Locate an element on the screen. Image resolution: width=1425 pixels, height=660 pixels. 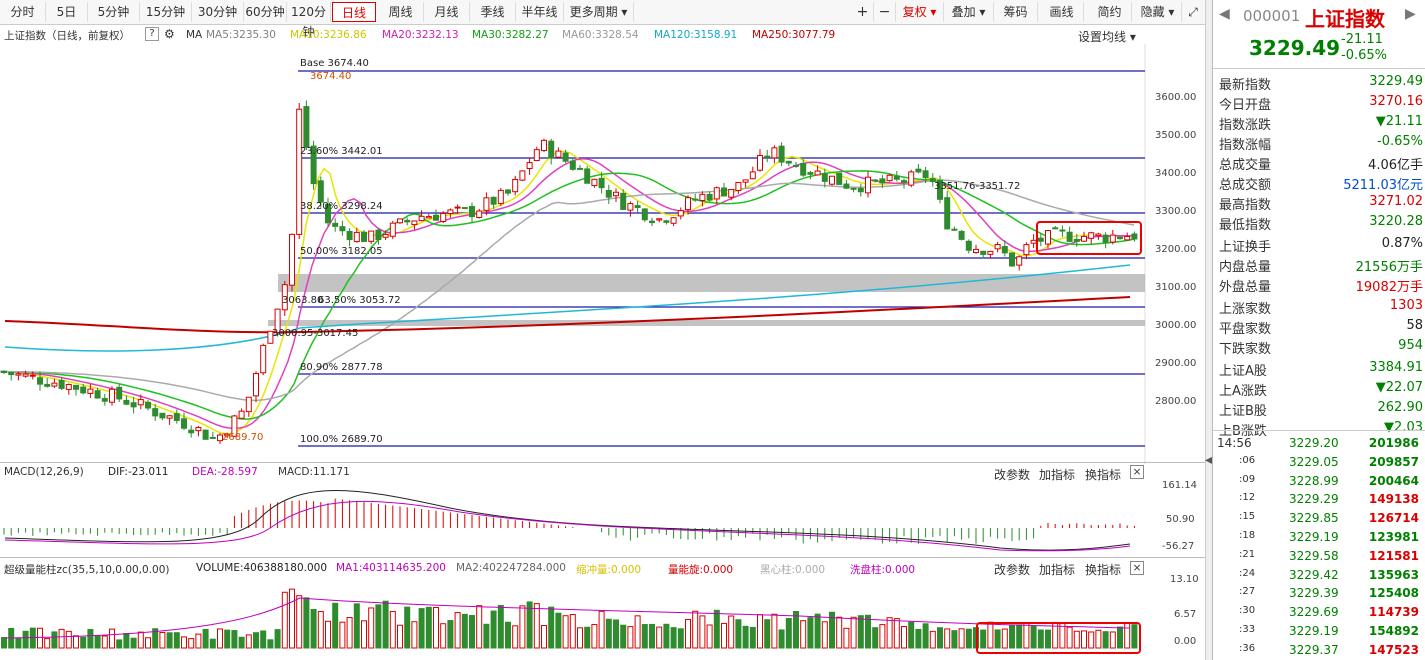
price-tick: 2800.00 is located at coordinates (1176, 401).